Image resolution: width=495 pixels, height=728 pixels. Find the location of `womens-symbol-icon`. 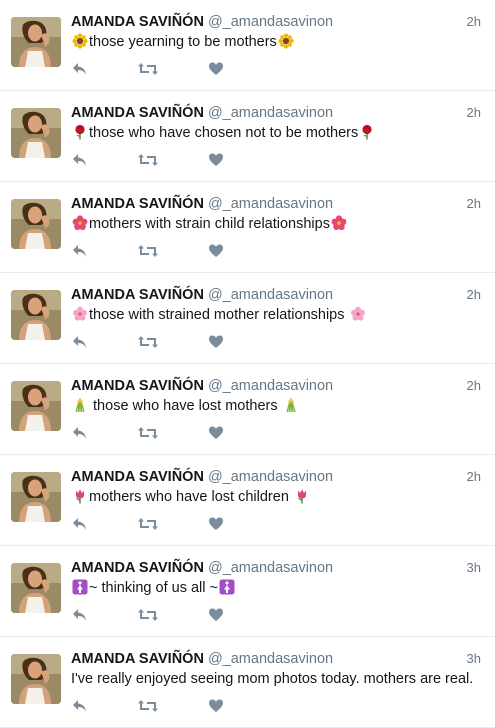

womens-symbol-icon is located at coordinates (80, 587).